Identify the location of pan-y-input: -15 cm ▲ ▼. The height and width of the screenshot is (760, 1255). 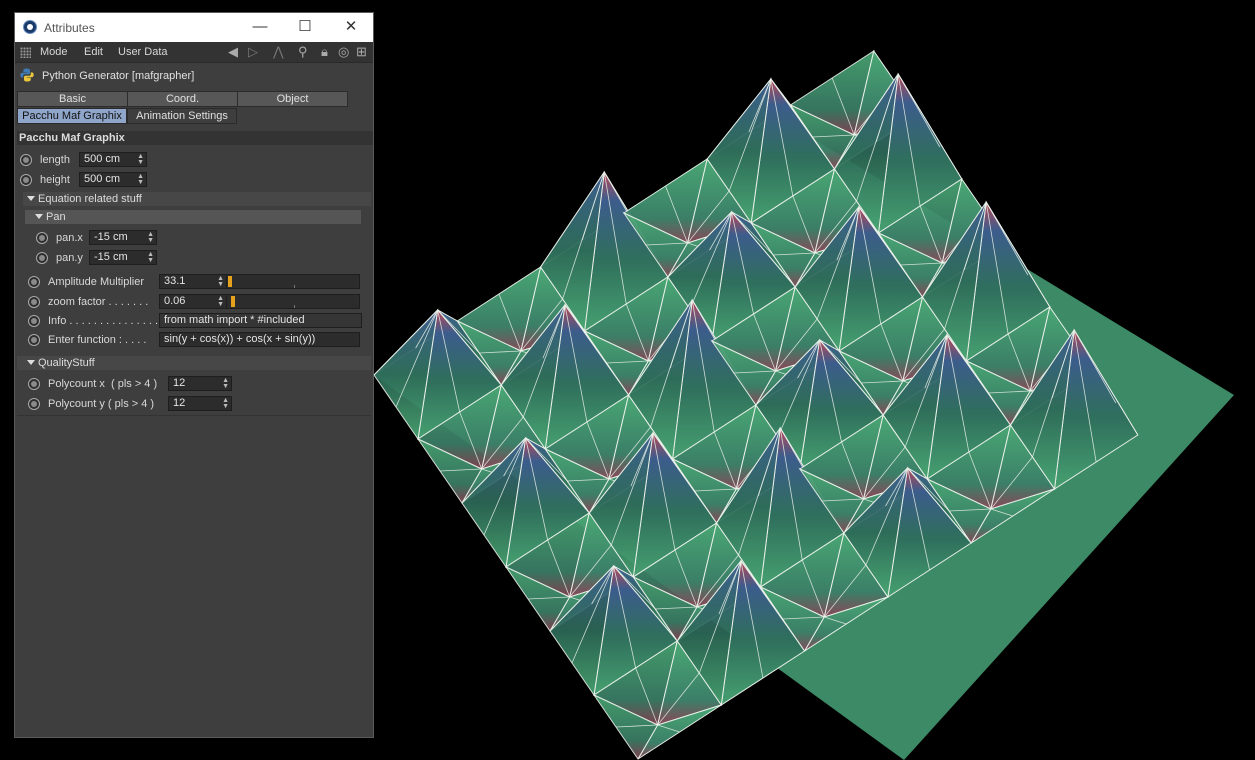
(123, 257).